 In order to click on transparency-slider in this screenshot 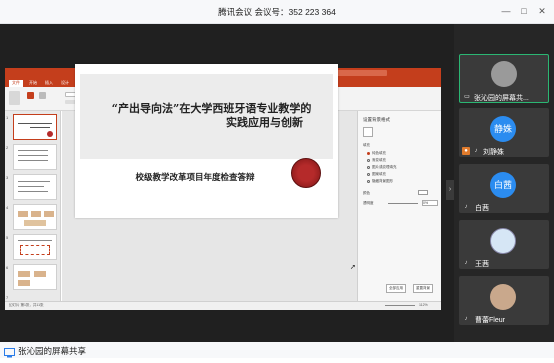, I will do `click(403, 203)`.